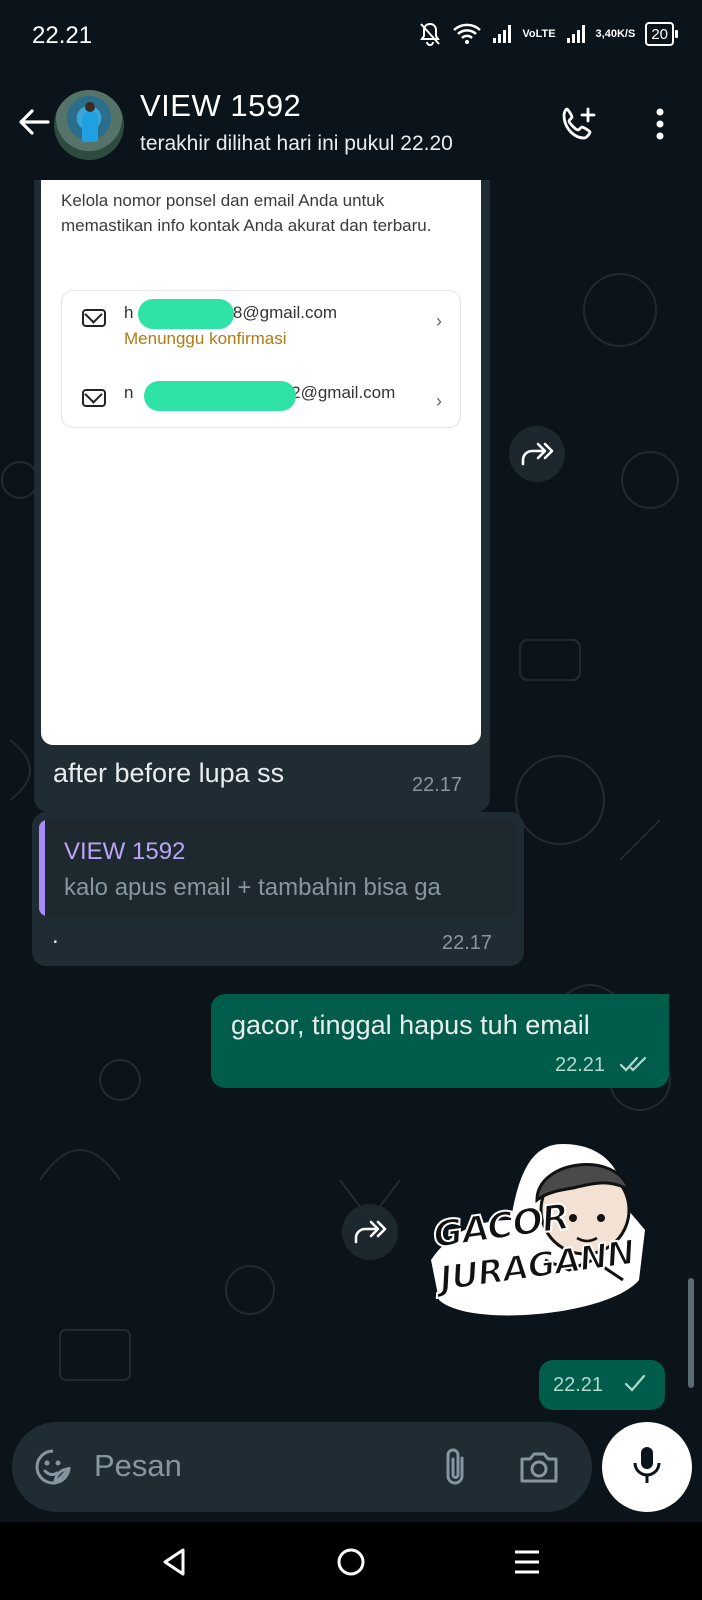 This screenshot has width=702, height=1600. I want to click on last-seen: terakhir dilihat hari ini pukul 22.20, so click(296, 144).